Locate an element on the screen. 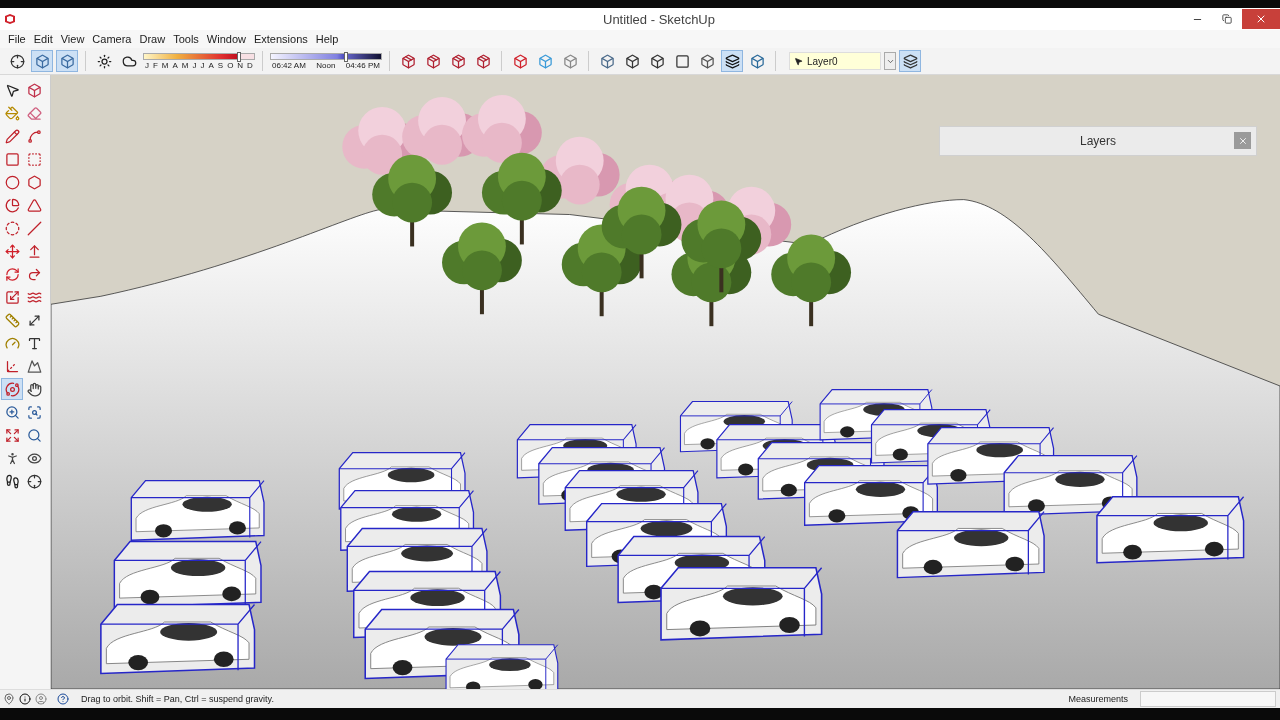 The width and height of the screenshot is (1280, 720). window-title: Untitled - SketchUp is located at coordinates (659, 19).